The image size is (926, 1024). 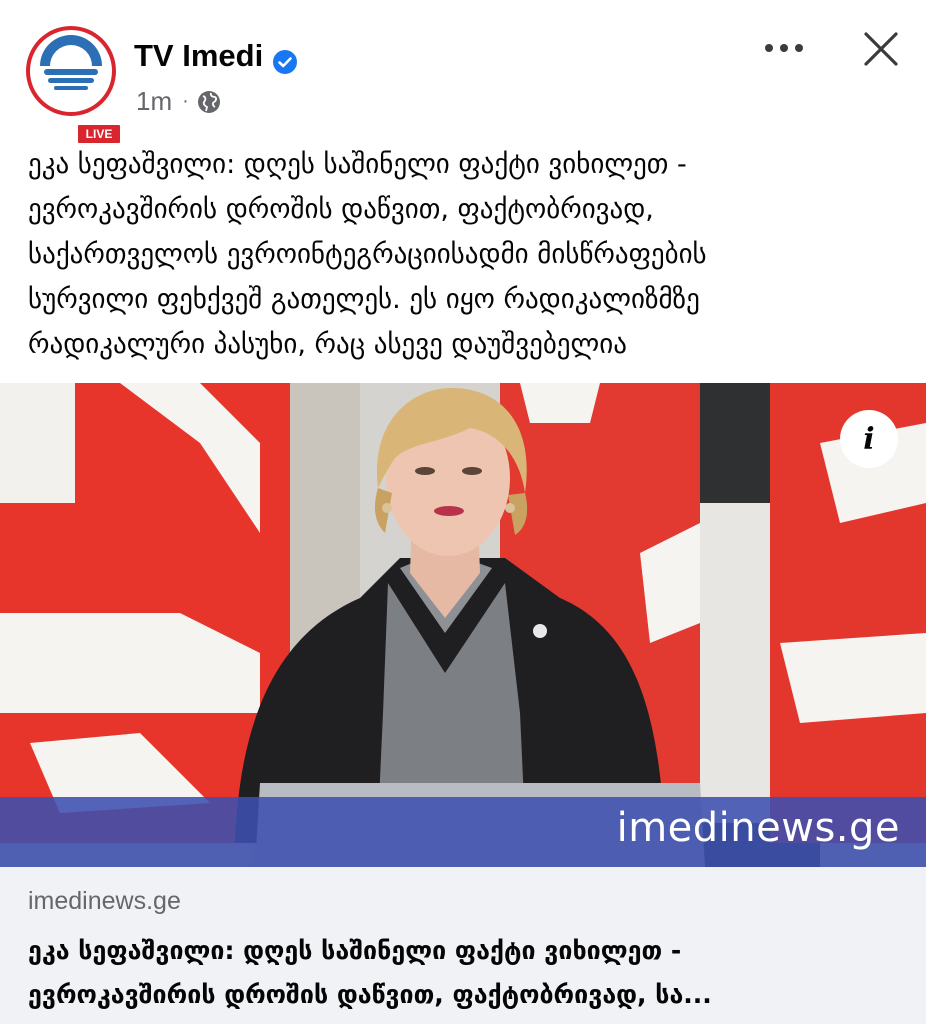 What do you see at coordinates (463, 832) in the screenshot?
I see `watermark-band: imedinews.ge` at bounding box center [463, 832].